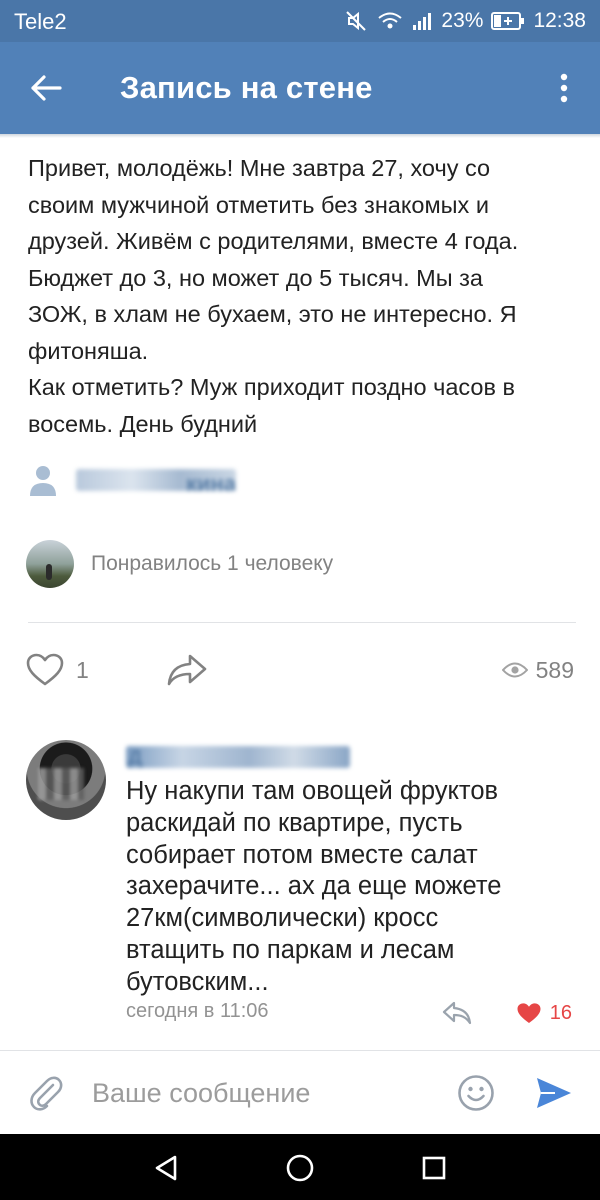 Image resolution: width=600 pixels, height=1200 pixels. Describe the element at coordinates (300, 21) in the screenshot. I see `status-bar: Tele2 23% 12:38` at that location.